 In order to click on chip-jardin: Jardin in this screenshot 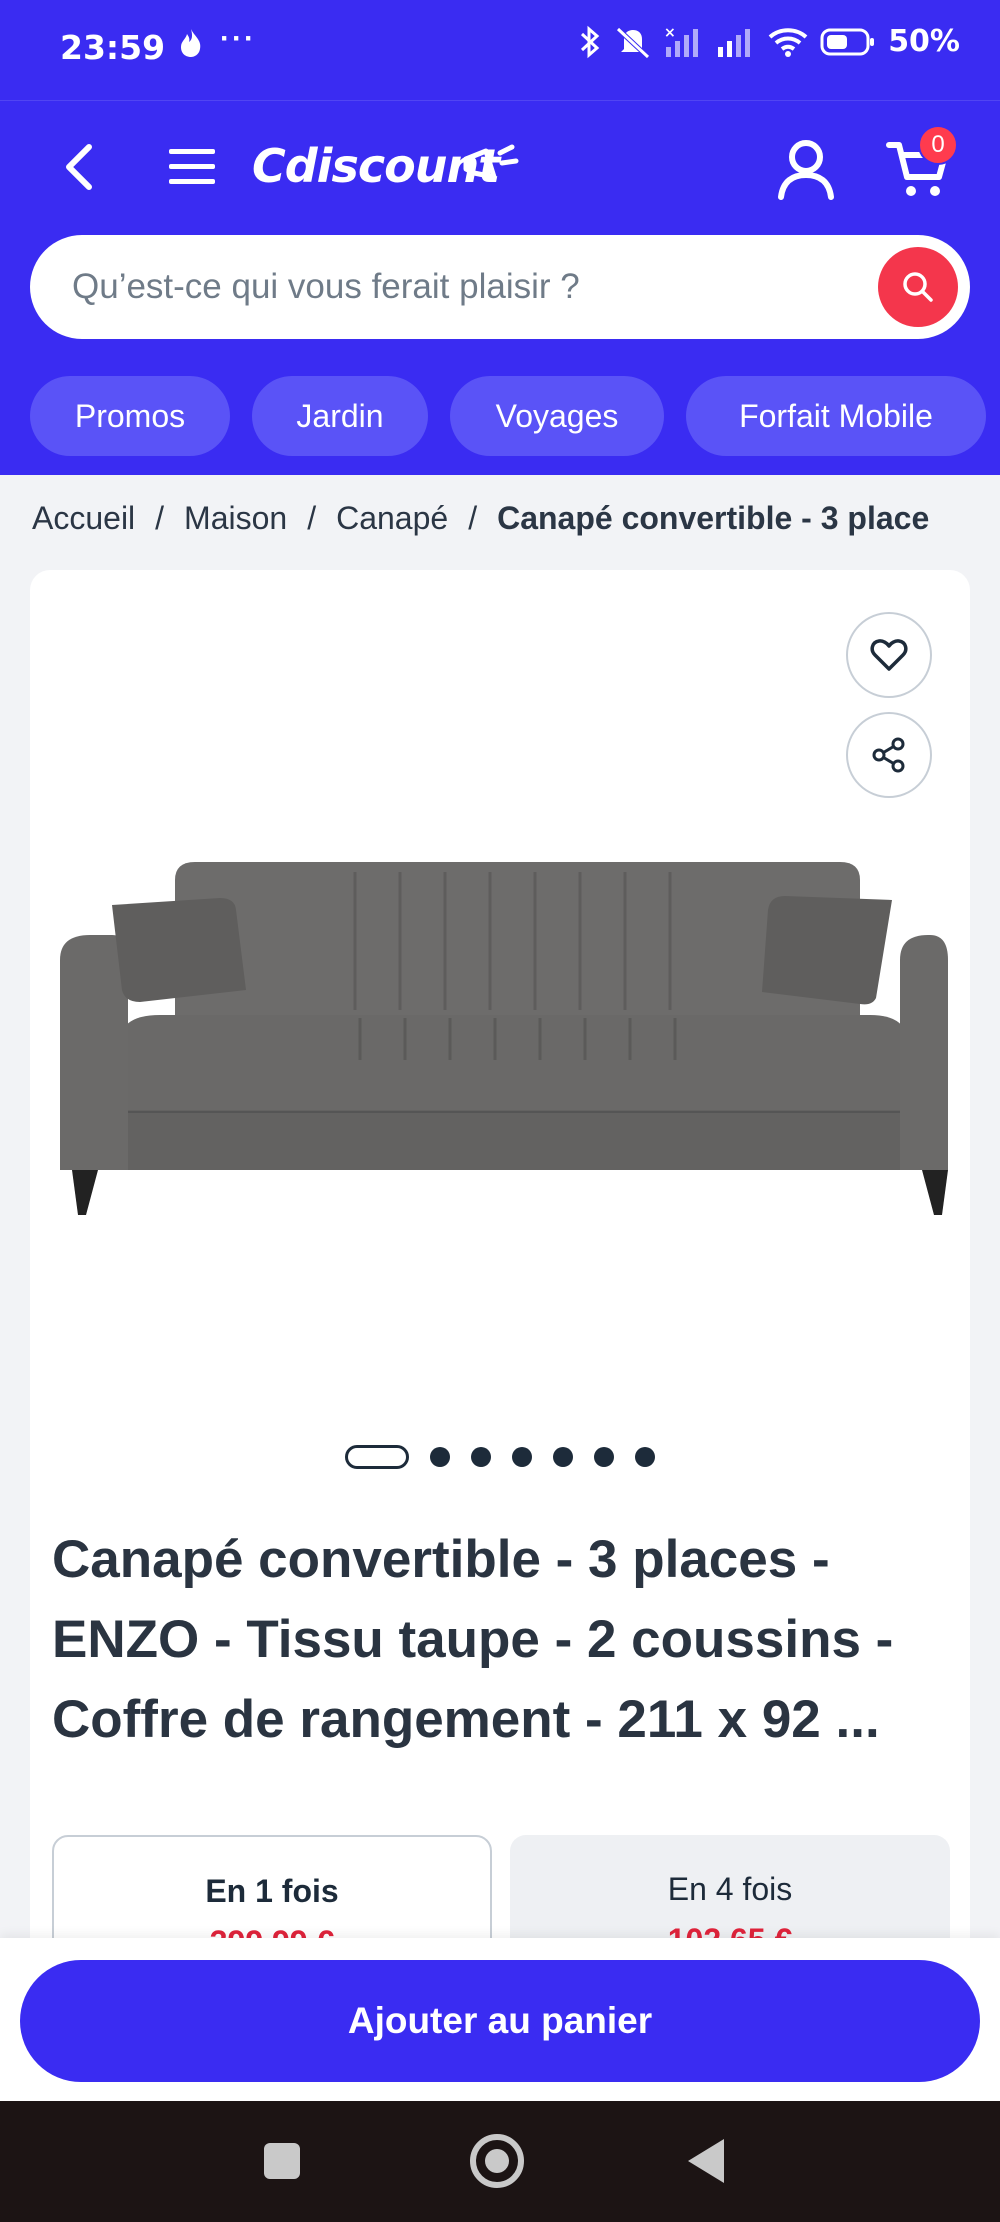, I will do `click(340, 416)`.